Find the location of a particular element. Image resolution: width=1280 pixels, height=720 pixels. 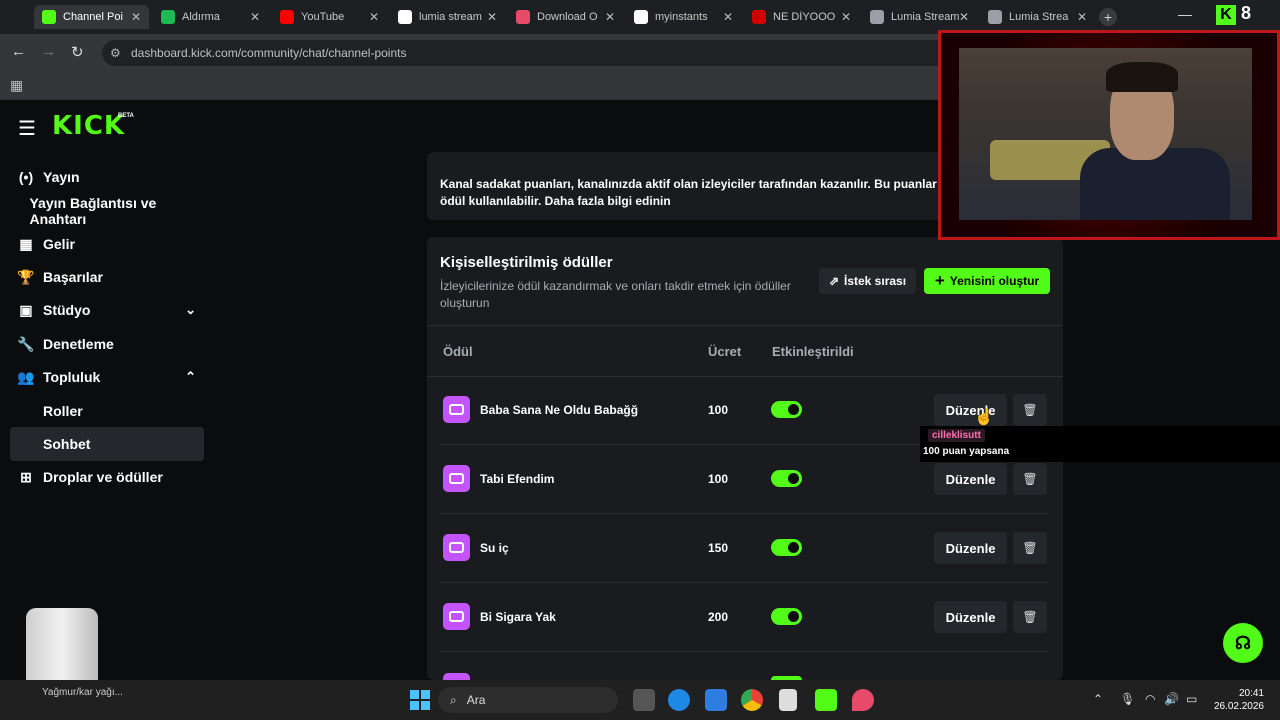

apps-grid-icon: ▦ is located at coordinates (16, 85).